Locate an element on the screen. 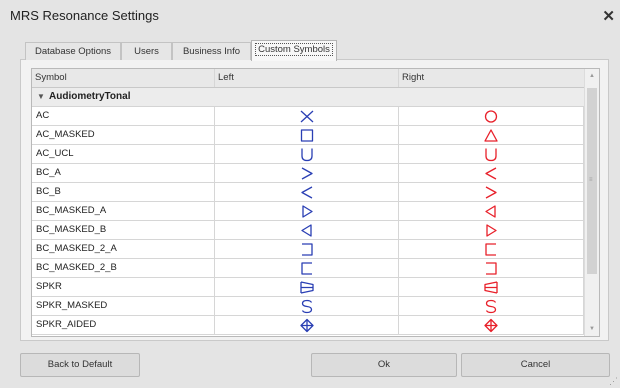 The width and height of the screenshot is (620, 388). cancel-button: Cancel is located at coordinates (535, 365).